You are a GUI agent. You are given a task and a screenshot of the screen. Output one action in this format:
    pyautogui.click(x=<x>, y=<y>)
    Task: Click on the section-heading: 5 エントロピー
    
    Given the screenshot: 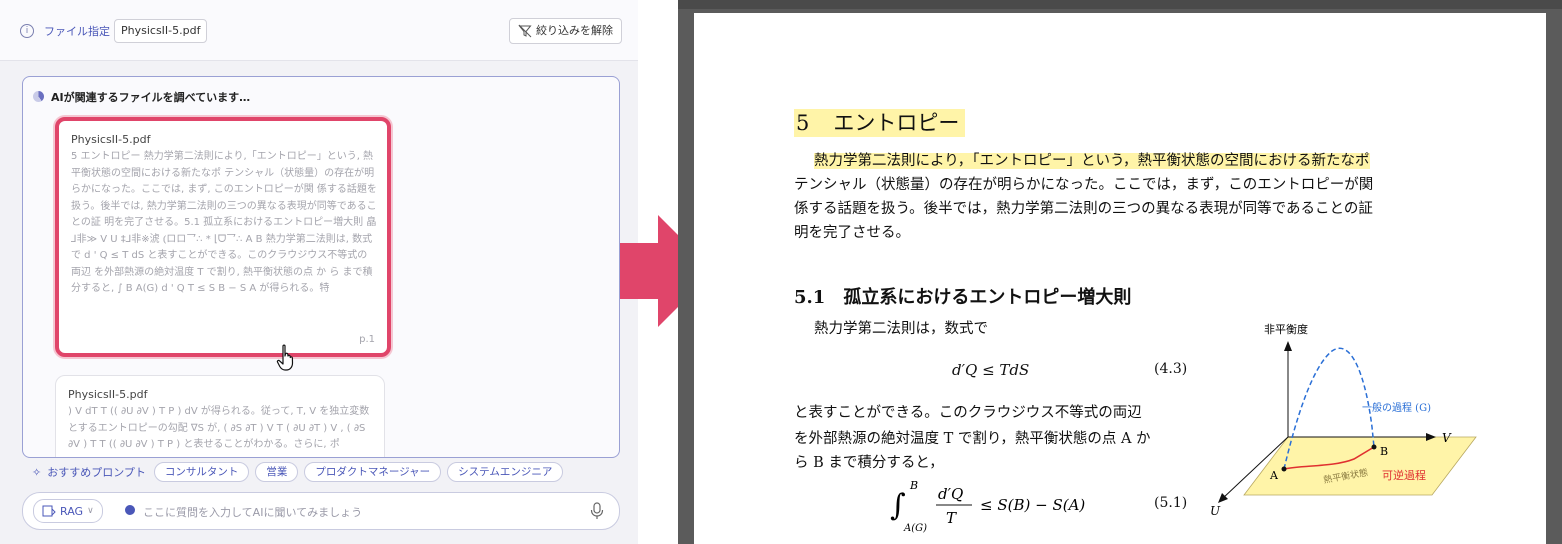 What is the action you would take?
    pyautogui.click(x=880, y=123)
    